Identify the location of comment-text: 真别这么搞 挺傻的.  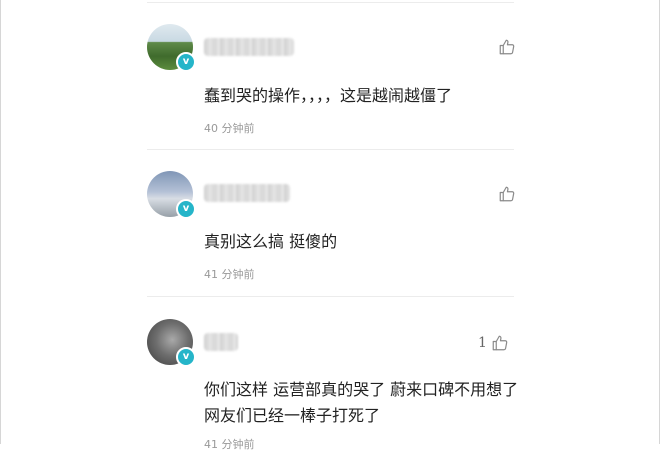
(271, 241).